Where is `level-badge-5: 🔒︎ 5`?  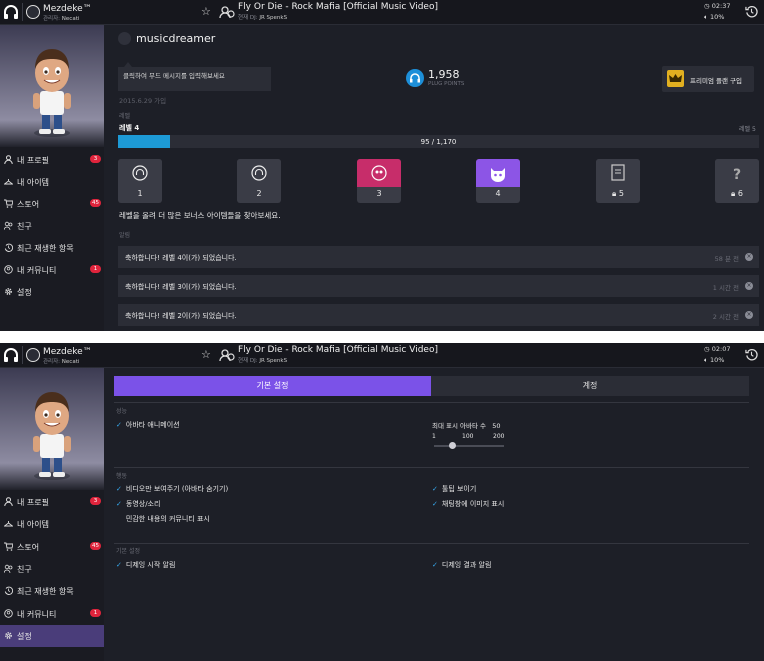
level-badge-5: 🔒︎ 5 is located at coordinates (618, 181).